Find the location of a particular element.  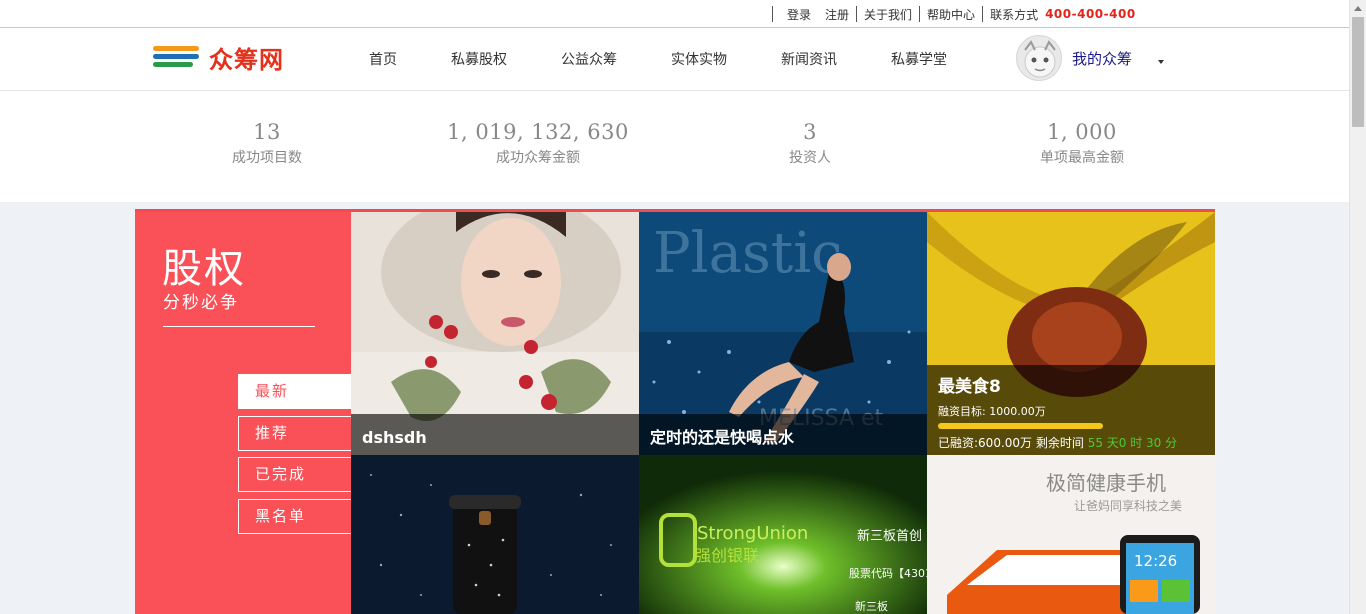

phone-time: 12:26 is located at coordinates (1155, 561).